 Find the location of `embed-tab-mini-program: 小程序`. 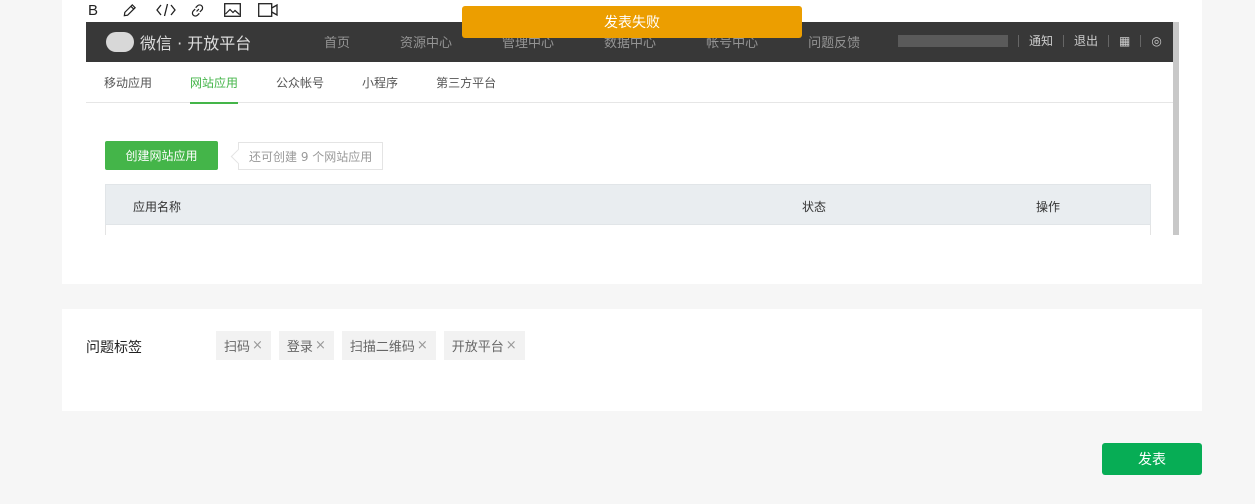

embed-tab-mini-program: 小程序 is located at coordinates (380, 83).